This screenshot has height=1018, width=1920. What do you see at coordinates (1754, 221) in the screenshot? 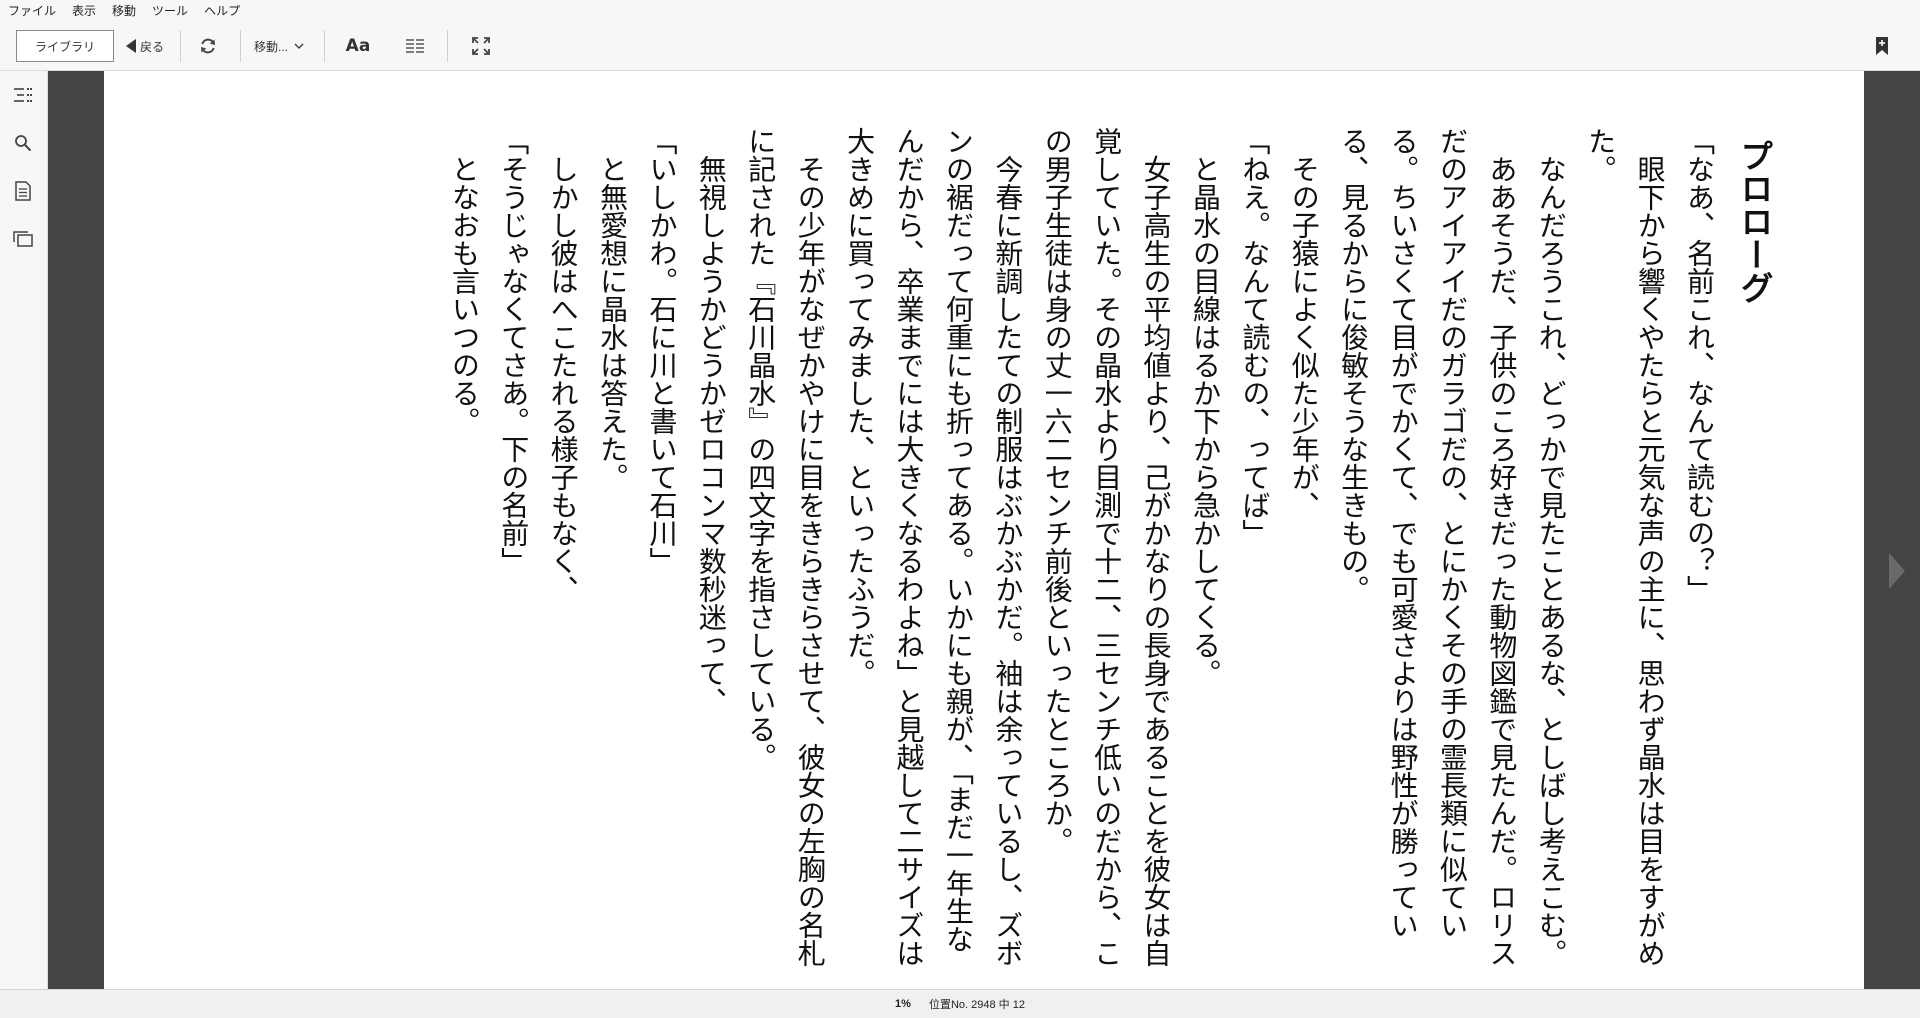
I see `chapter-title: プロローグ` at bounding box center [1754, 221].